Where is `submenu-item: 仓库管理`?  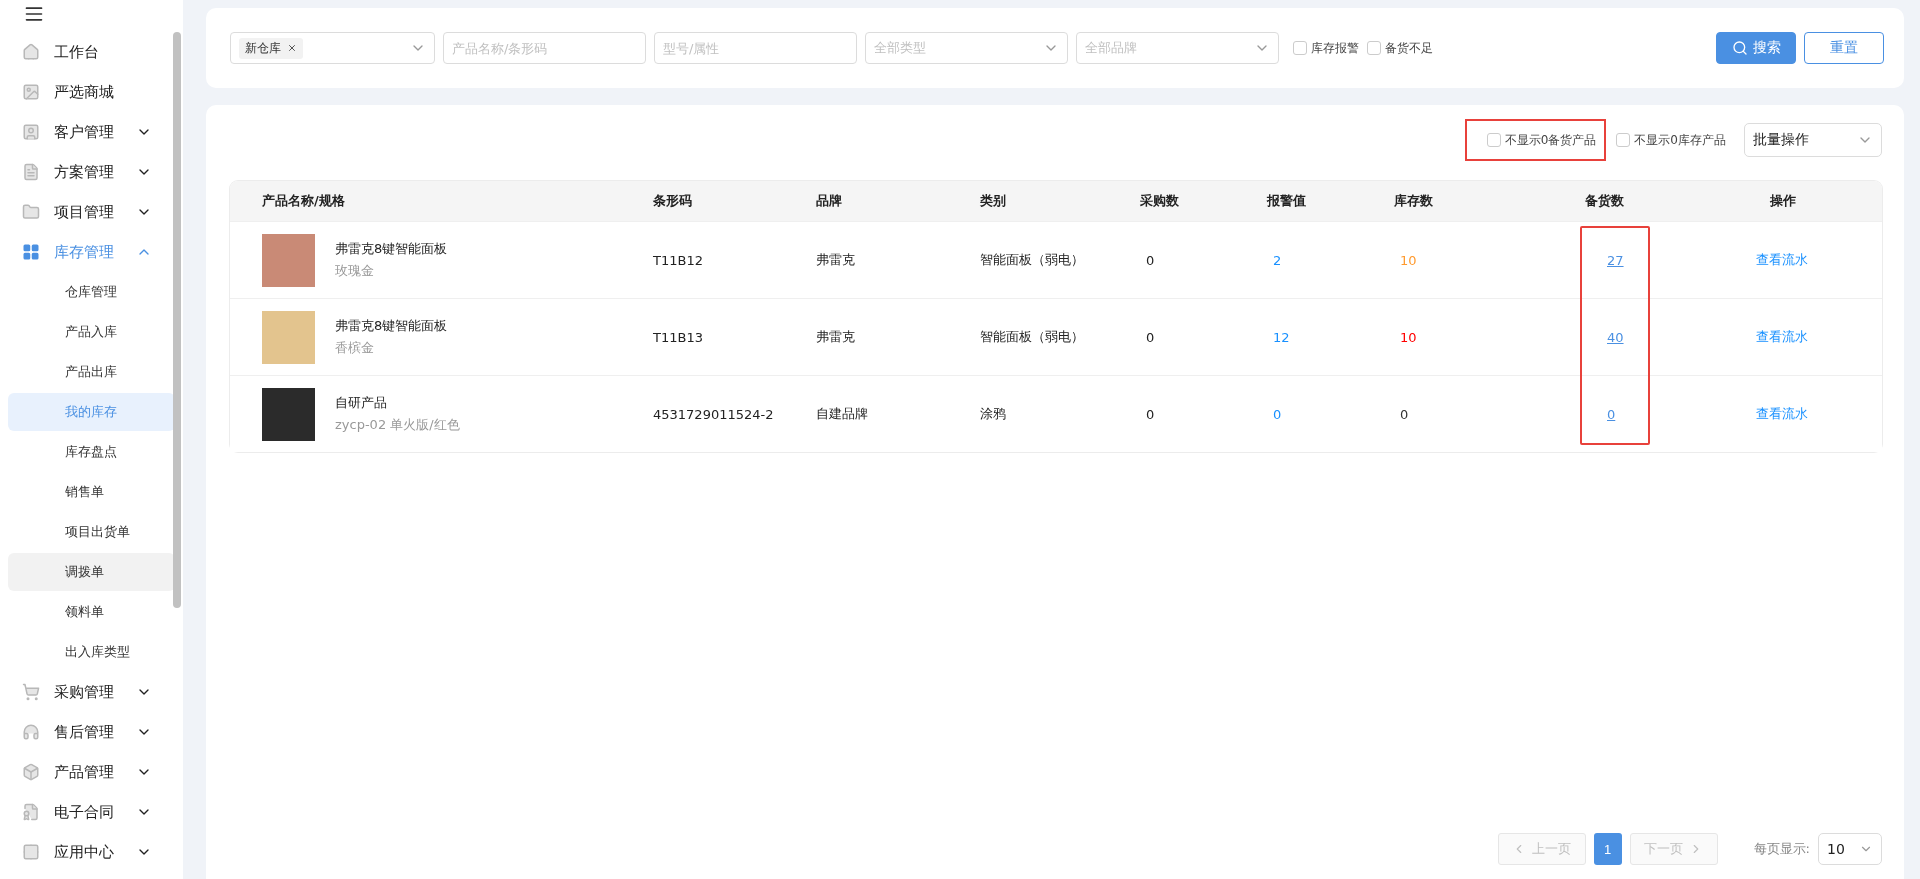 submenu-item: 仓库管理 is located at coordinates (91, 292).